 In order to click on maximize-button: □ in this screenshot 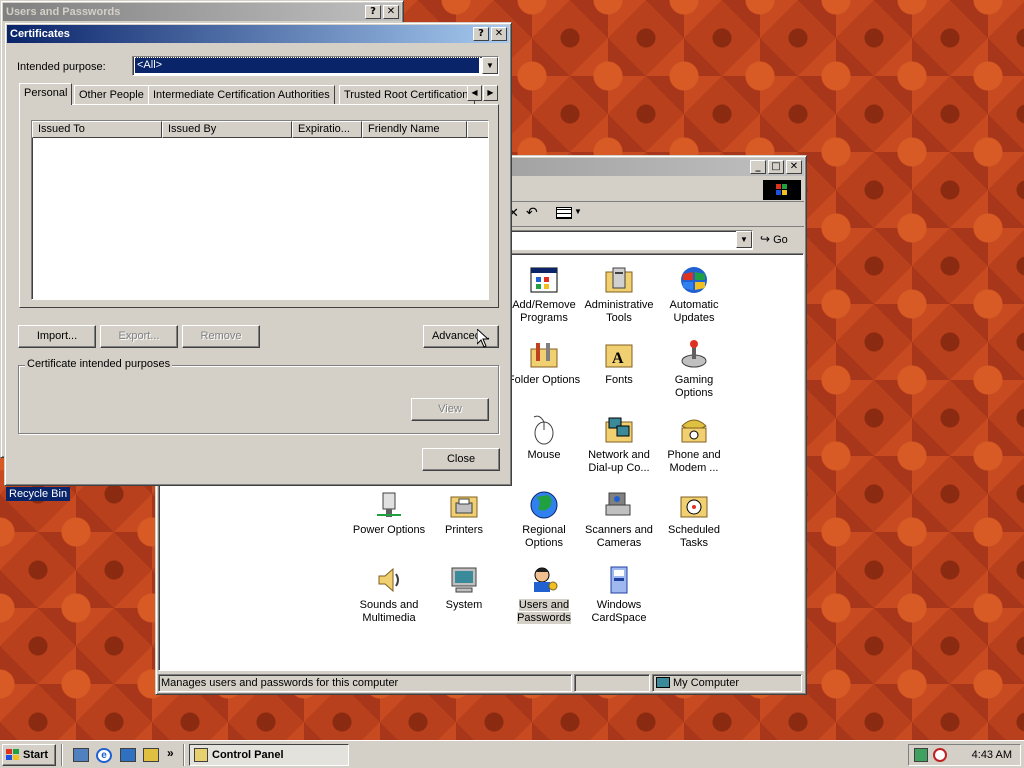, I will do `click(776, 167)`.